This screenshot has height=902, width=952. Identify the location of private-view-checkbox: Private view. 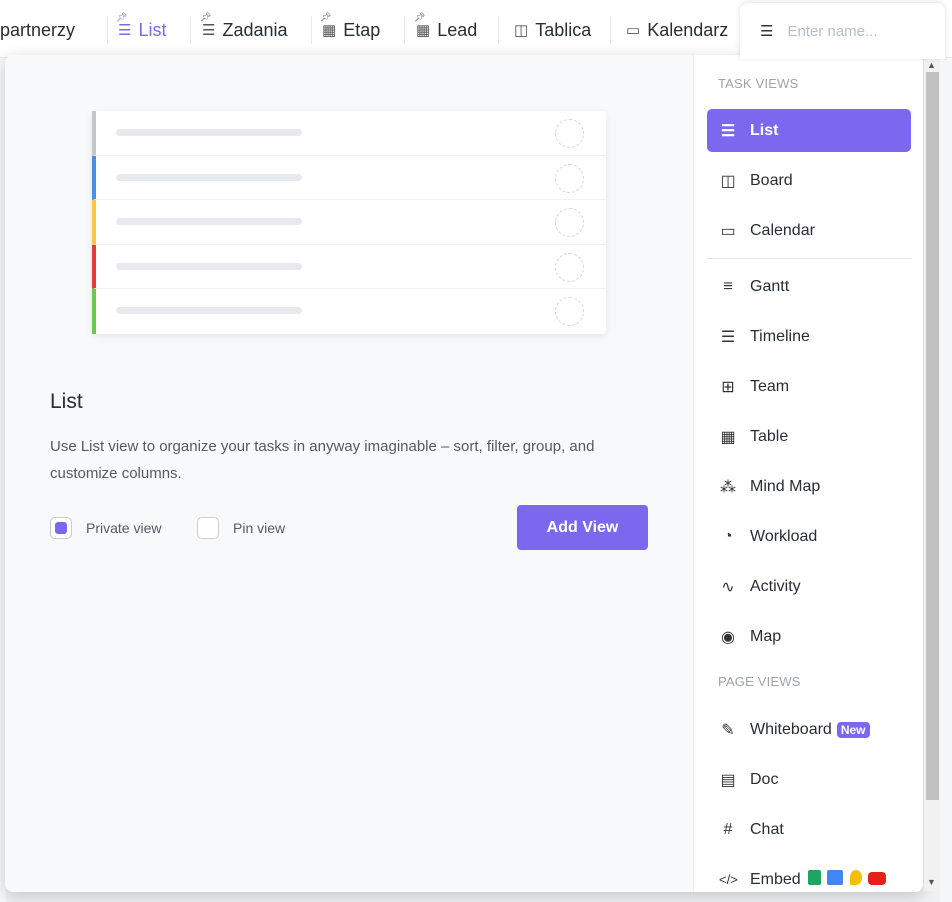
(105, 528).